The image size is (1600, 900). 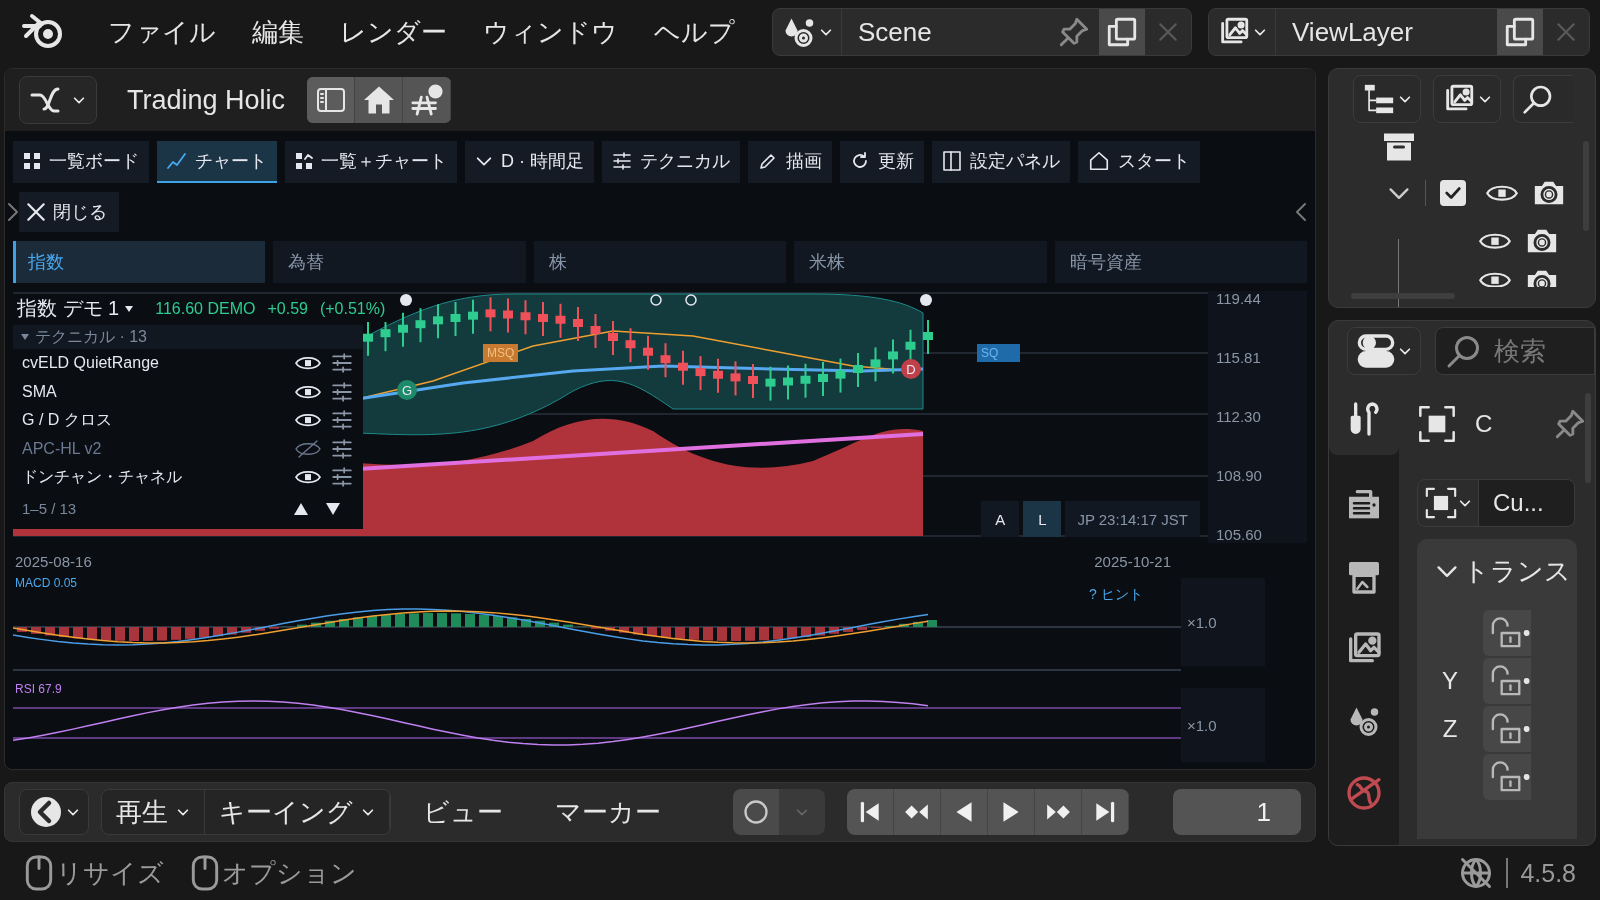 I want to click on toolbar-button: 一覧＋チャート, so click(x=371, y=162).